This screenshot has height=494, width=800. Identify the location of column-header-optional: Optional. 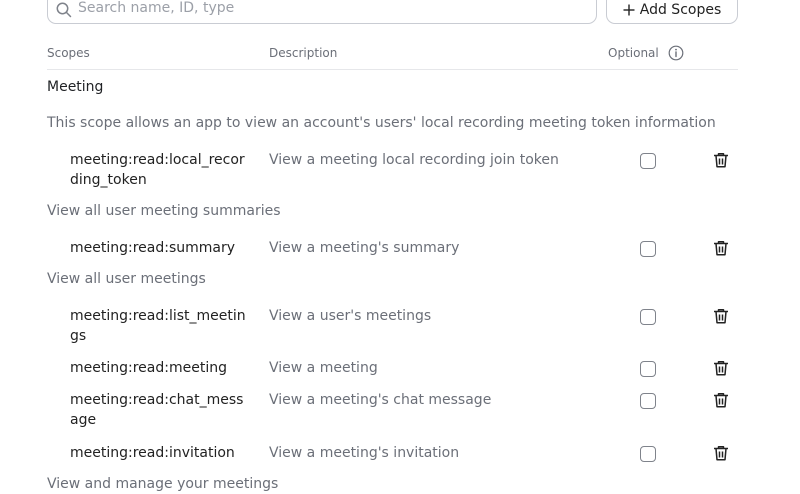
(646, 53).